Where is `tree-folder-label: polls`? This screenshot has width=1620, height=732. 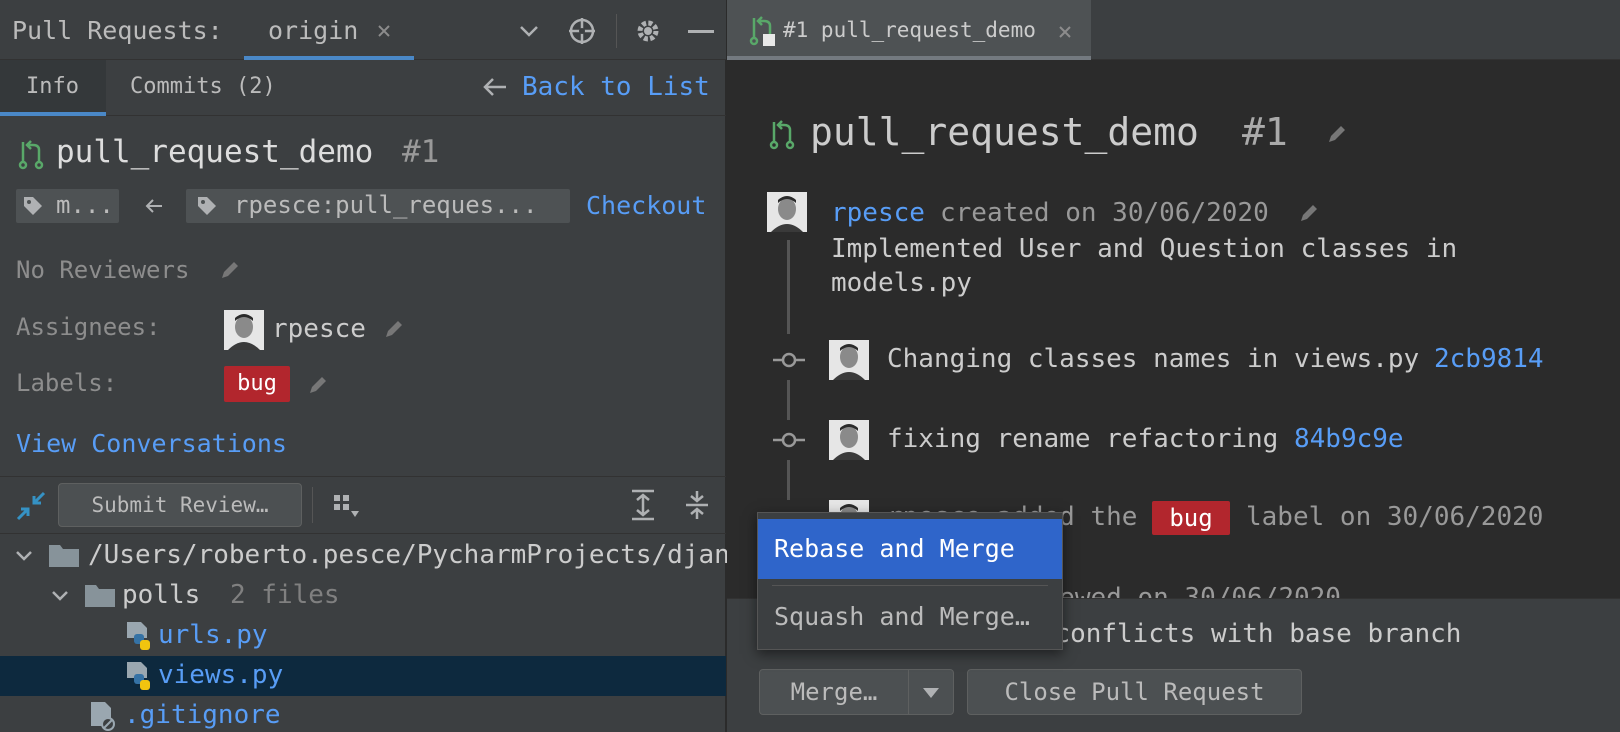
tree-folder-label: polls is located at coordinates (161, 595).